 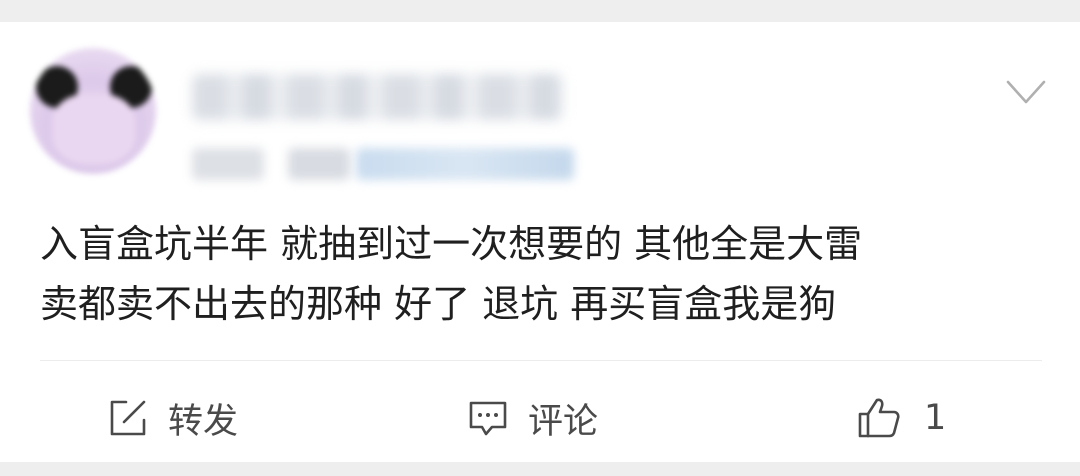 I want to click on repost-label: 转发, so click(x=203, y=421).